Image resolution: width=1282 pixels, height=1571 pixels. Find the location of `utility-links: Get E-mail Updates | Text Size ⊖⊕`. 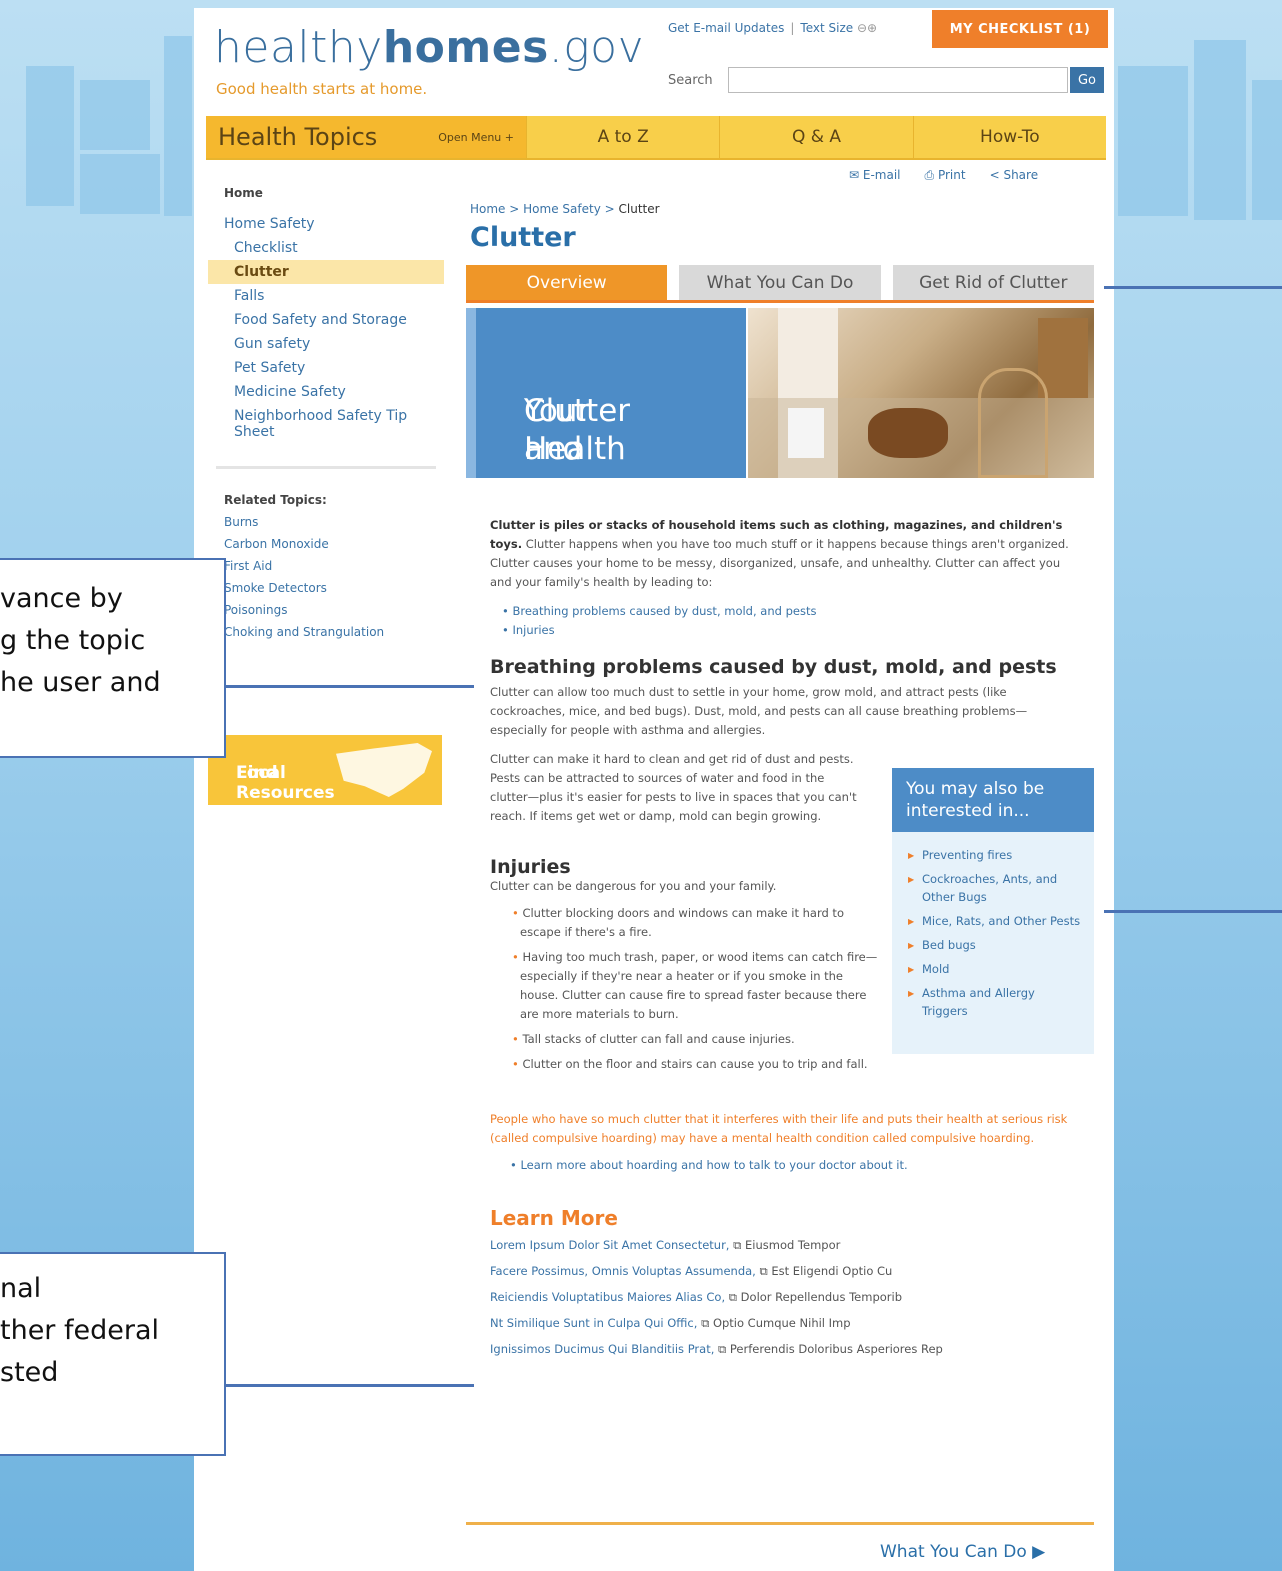

utility-links: Get E-mail Updates | Text Size ⊖⊕ is located at coordinates (773, 28).